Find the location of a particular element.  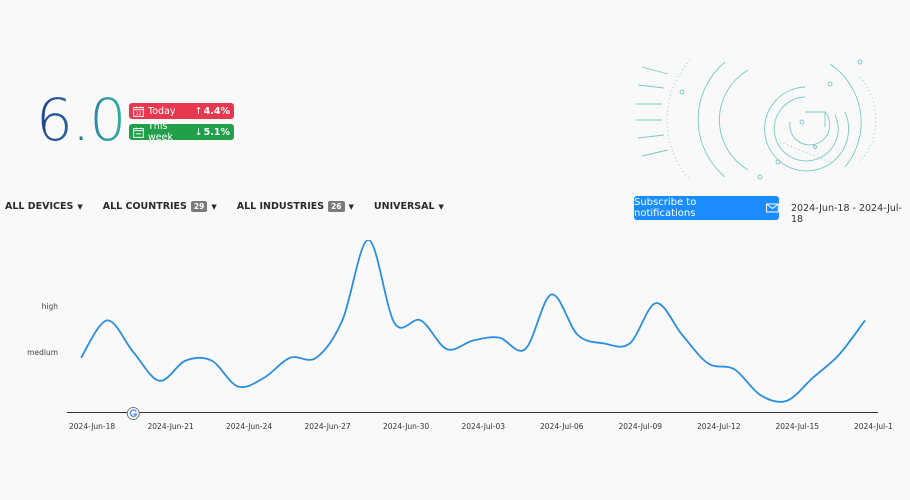

score-value: 6.0 is located at coordinates (81, 120).